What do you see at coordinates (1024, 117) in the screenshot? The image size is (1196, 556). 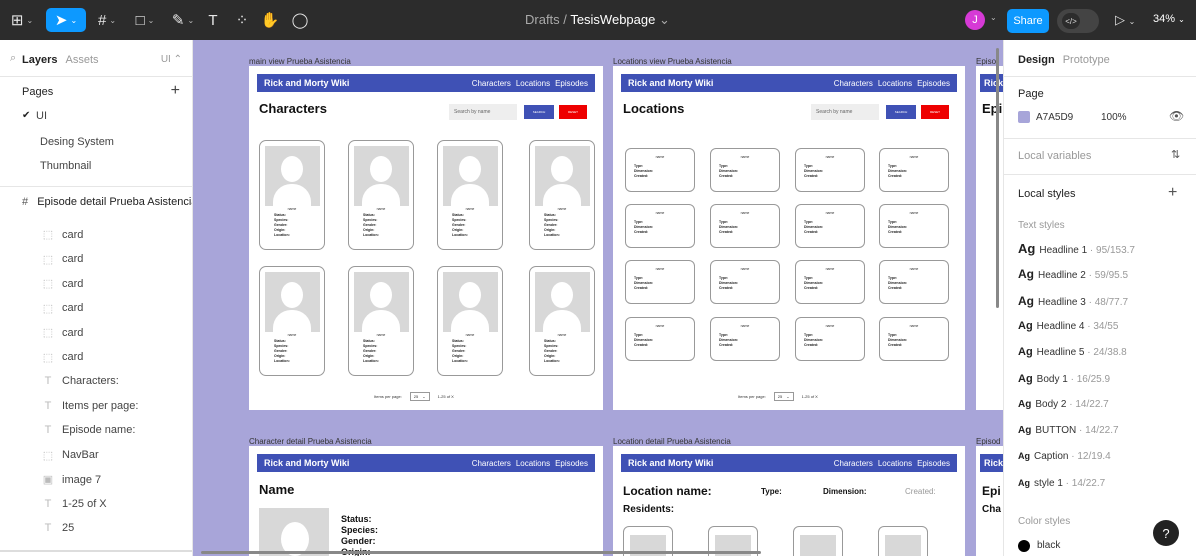 I see `page-color-swatch` at bounding box center [1024, 117].